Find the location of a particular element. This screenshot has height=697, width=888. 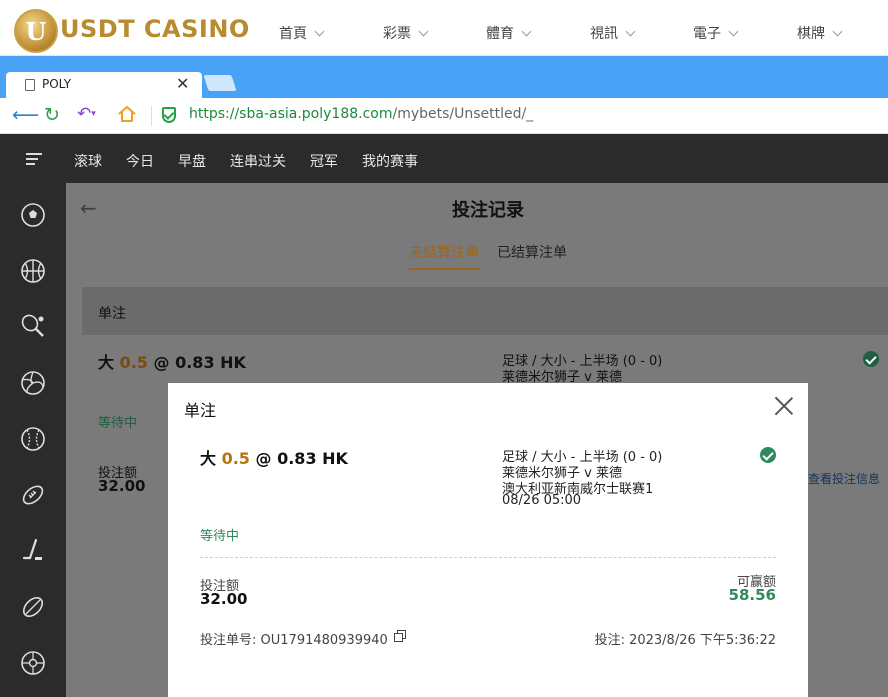

tab-unsettled: 未结算注单 is located at coordinates (444, 252).